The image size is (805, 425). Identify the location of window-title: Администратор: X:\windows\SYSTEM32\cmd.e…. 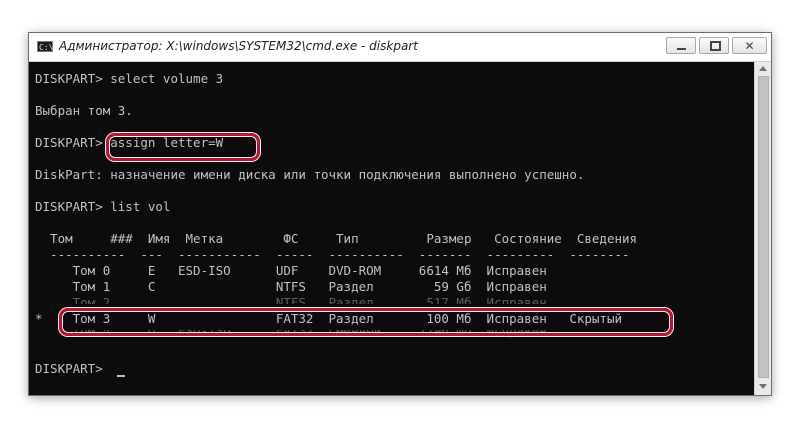
(238, 46).